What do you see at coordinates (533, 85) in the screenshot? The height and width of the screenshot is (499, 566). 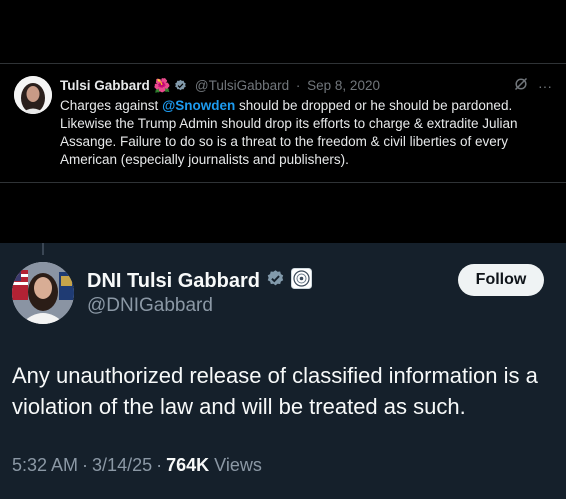 I see `quoted-actions: ···` at bounding box center [533, 85].